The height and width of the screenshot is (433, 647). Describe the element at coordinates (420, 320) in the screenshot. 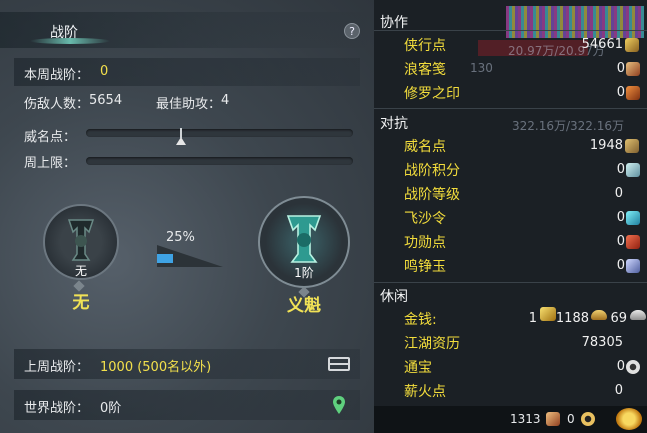

I see `money-label: 金钱:` at that location.